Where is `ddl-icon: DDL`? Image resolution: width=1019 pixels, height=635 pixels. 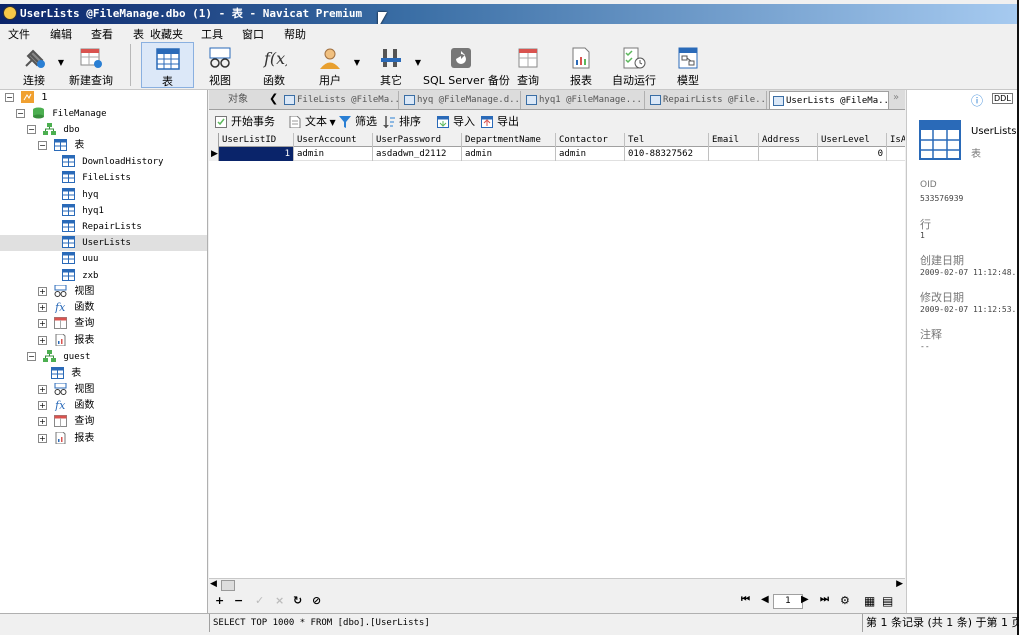
ddl-icon: DDL is located at coordinates (1002, 98).